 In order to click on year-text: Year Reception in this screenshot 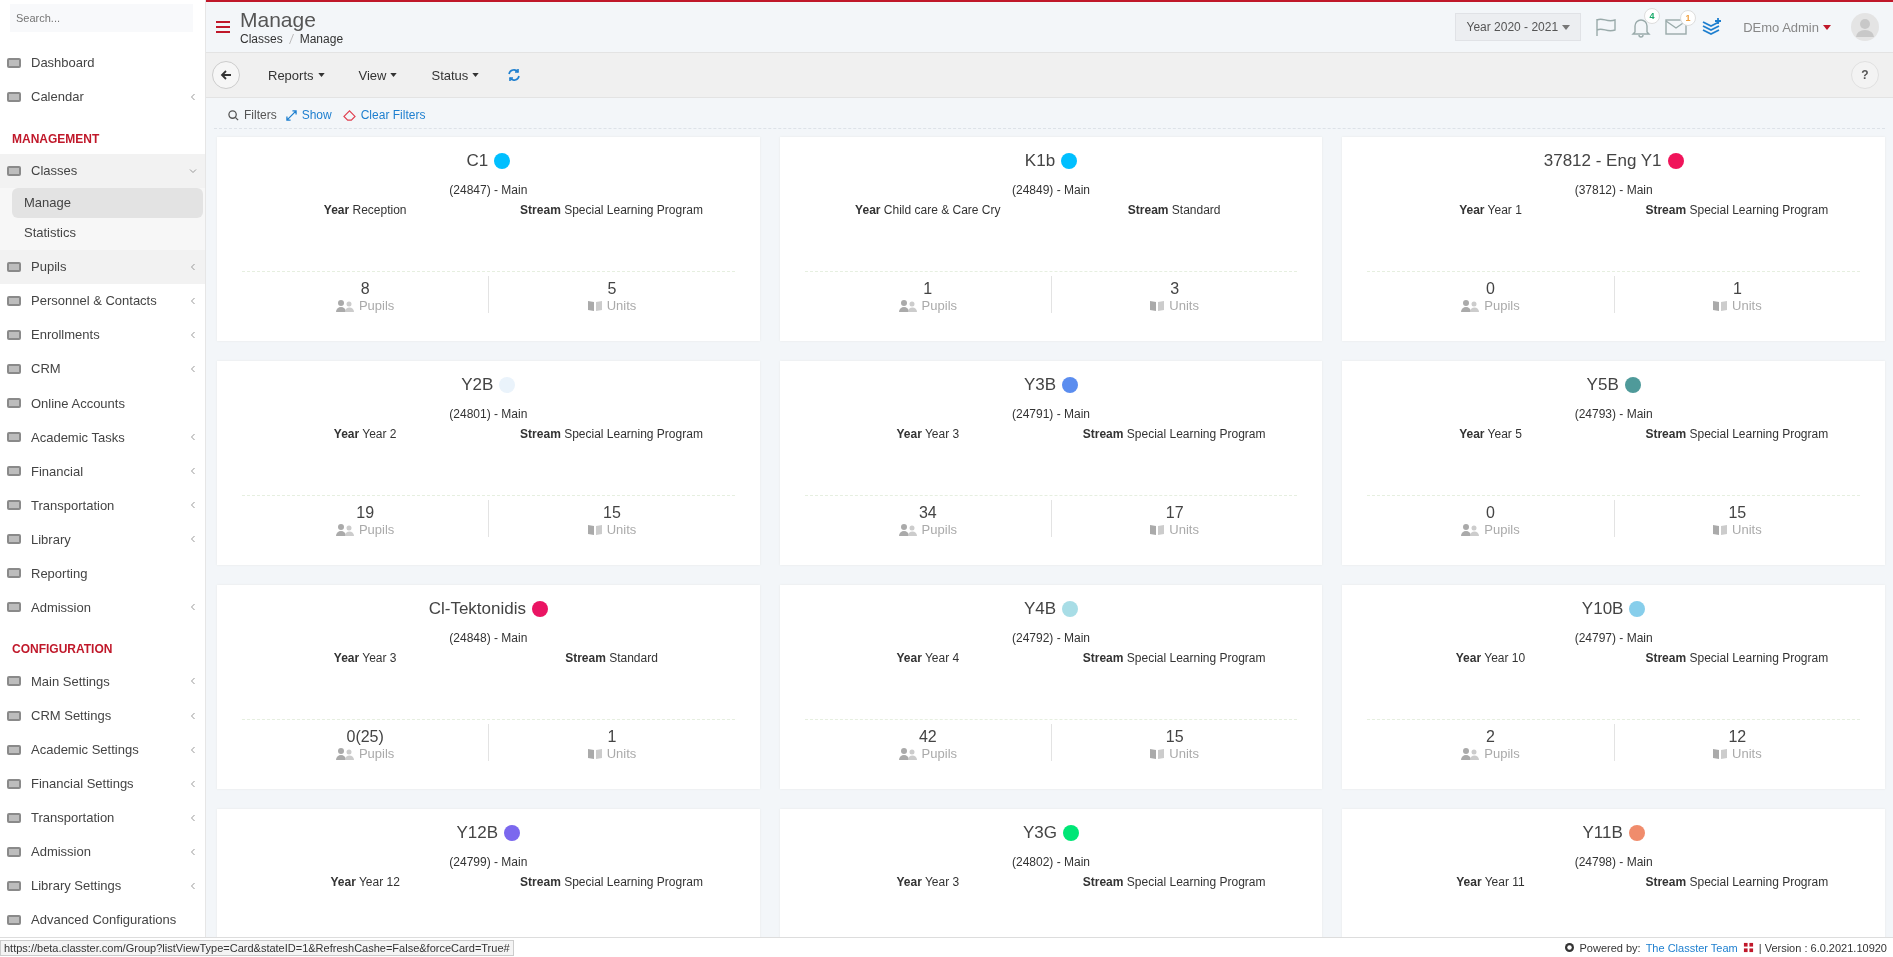, I will do `click(365, 210)`.